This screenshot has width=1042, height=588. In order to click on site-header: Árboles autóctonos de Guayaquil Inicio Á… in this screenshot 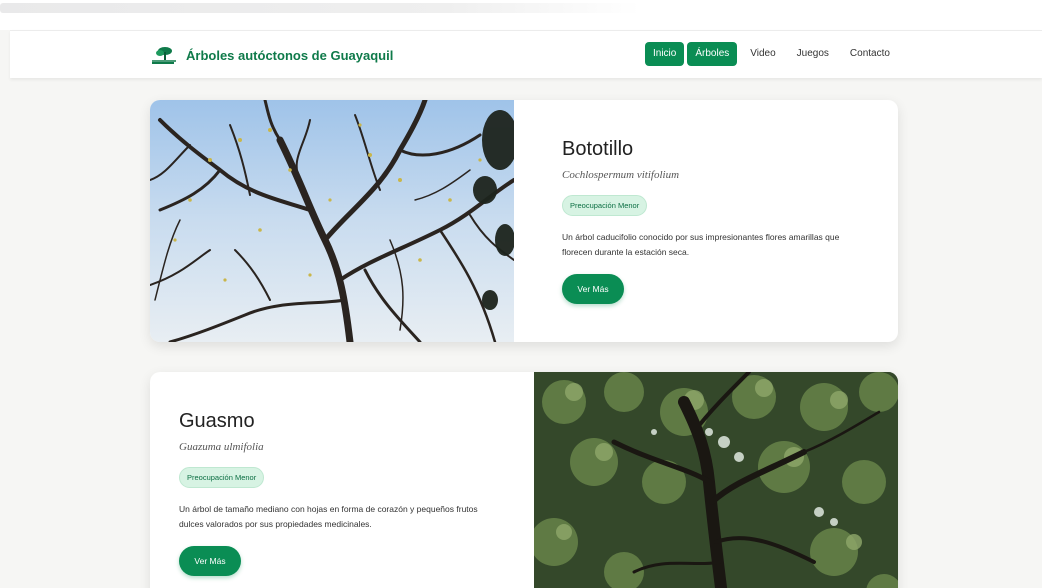, I will do `click(526, 54)`.